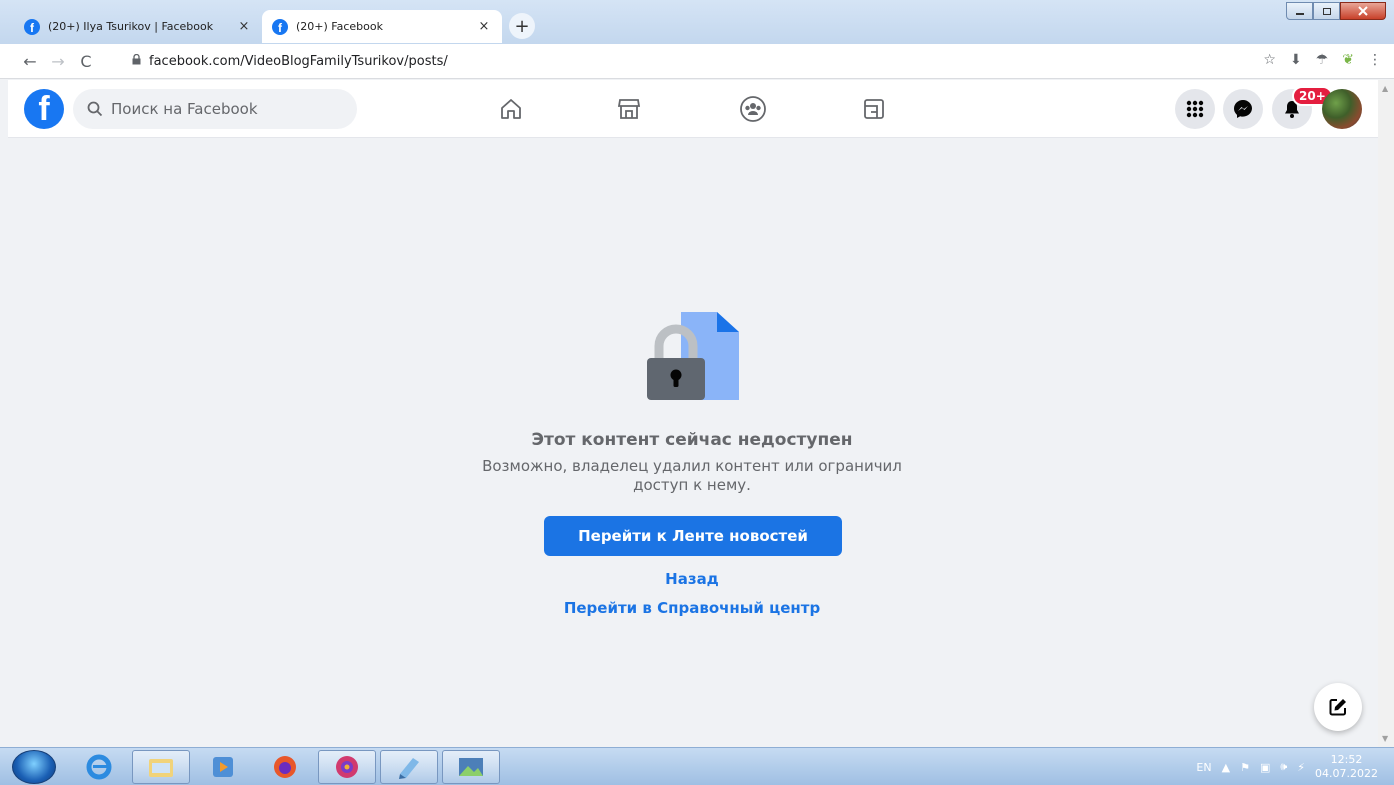  What do you see at coordinates (34, 767) in the screenshot?
I see `windows-start-icon` at bounding box center [34, 767].